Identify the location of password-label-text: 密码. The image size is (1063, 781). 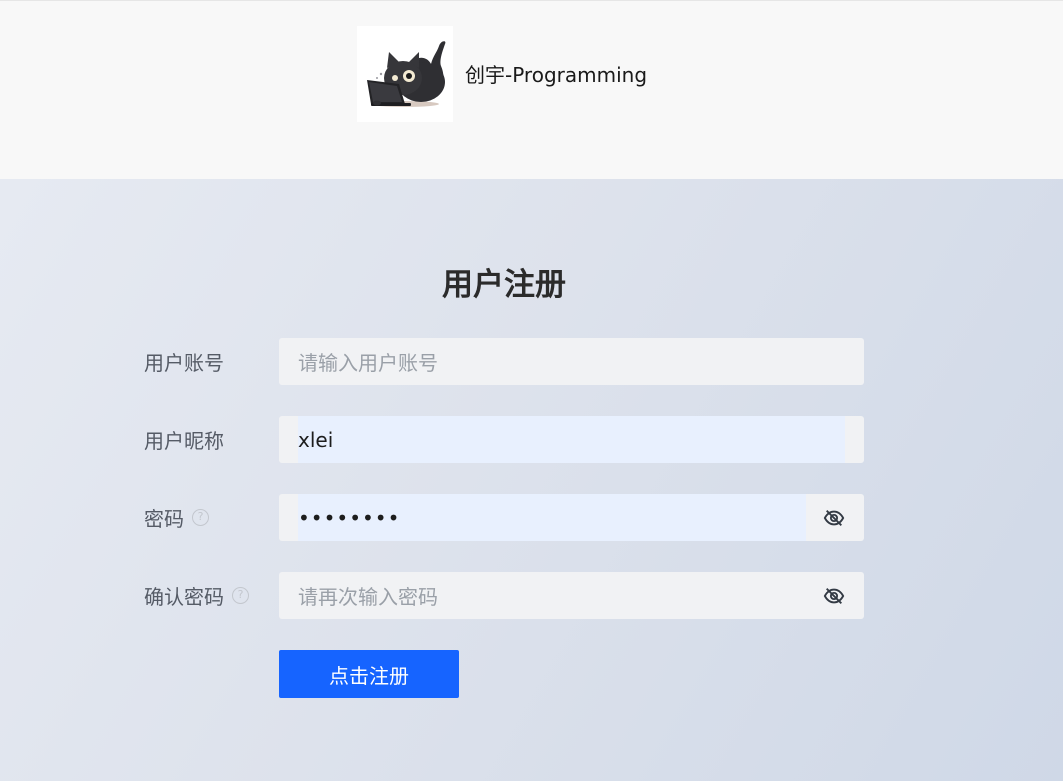
(164, 519).